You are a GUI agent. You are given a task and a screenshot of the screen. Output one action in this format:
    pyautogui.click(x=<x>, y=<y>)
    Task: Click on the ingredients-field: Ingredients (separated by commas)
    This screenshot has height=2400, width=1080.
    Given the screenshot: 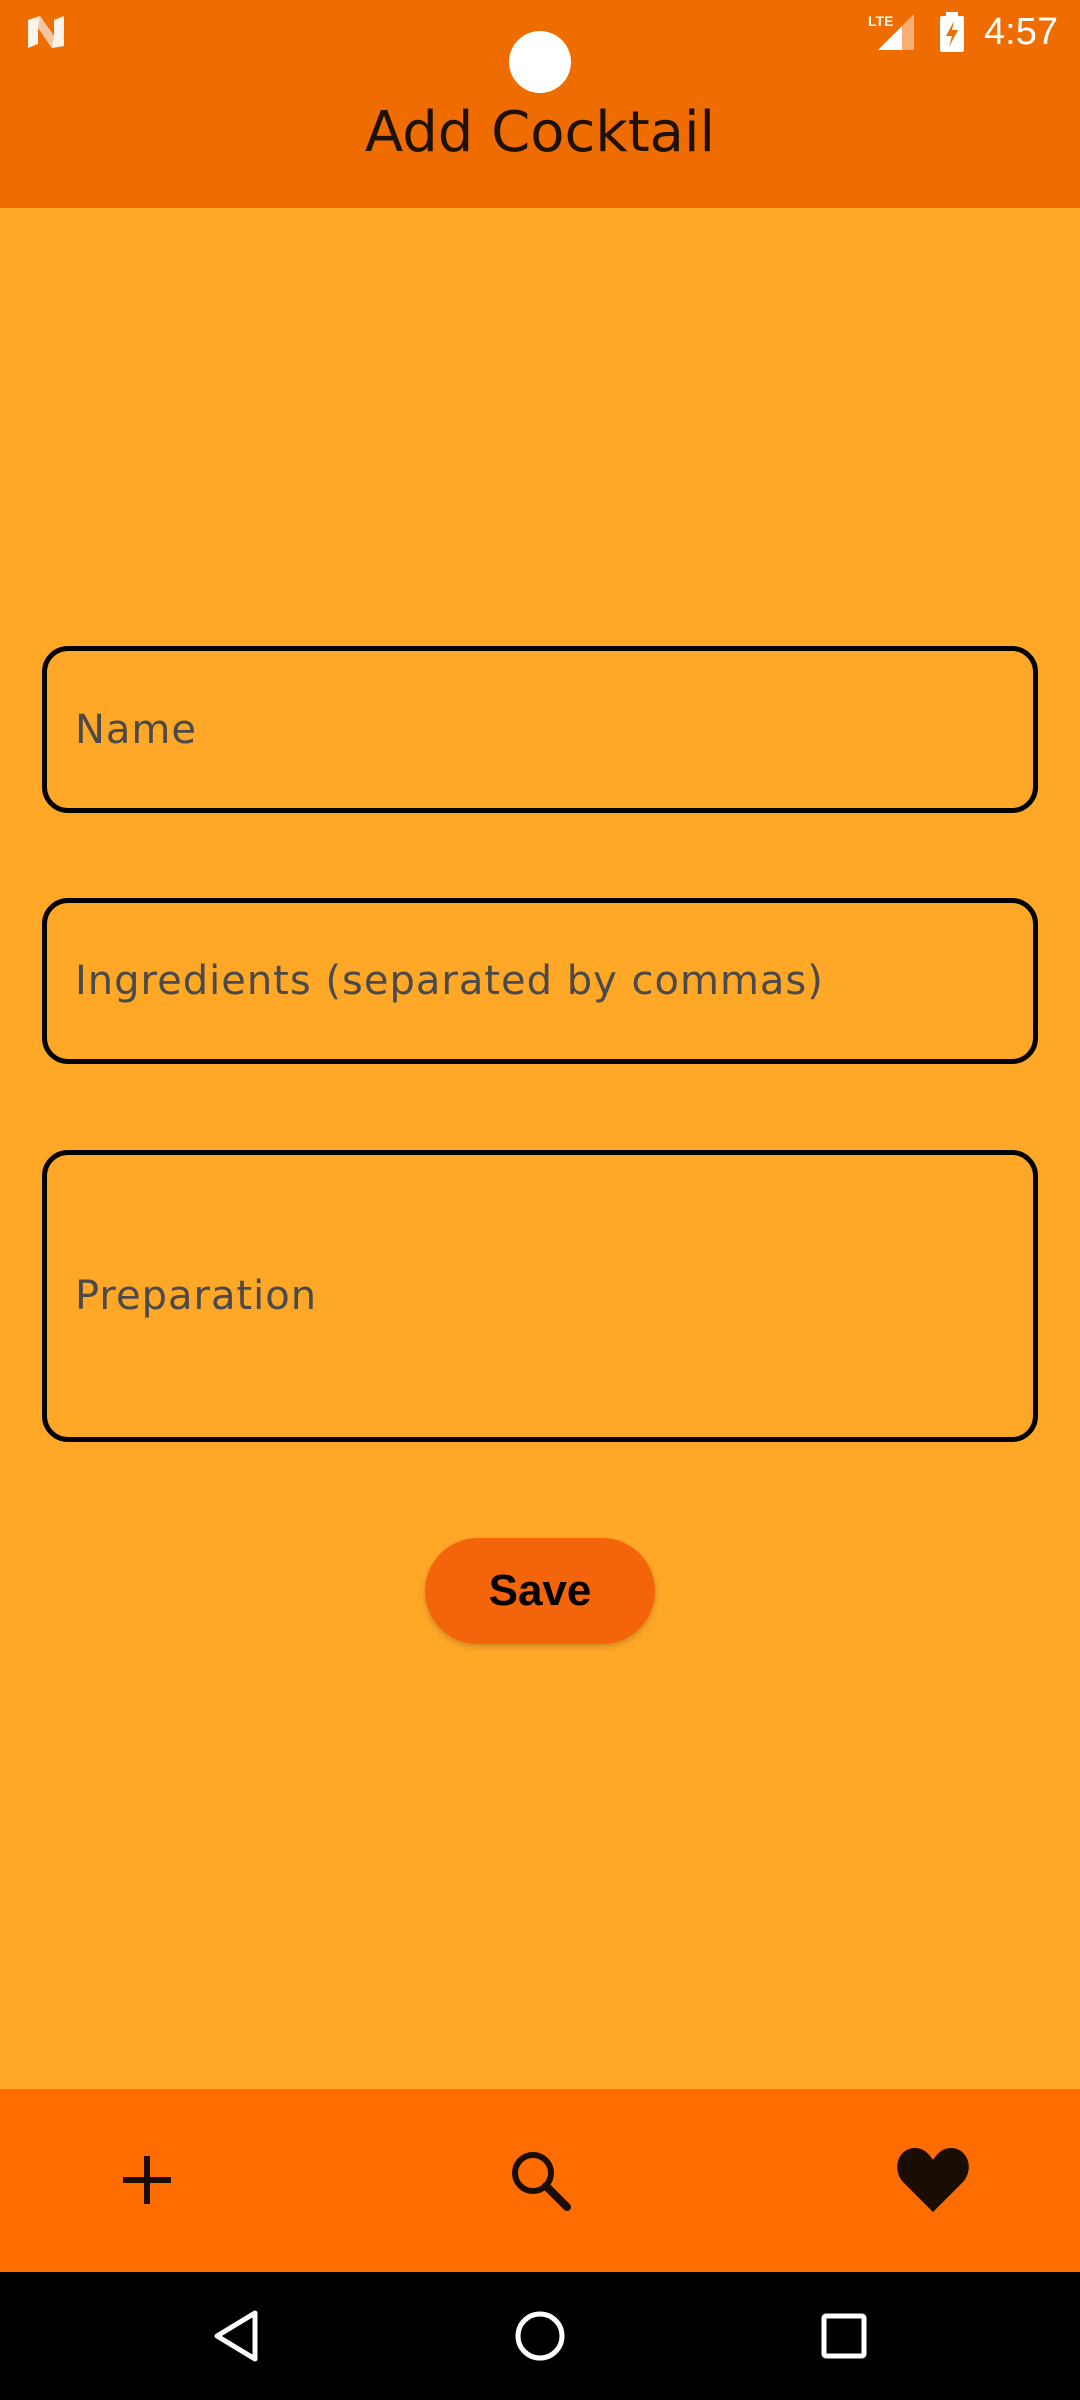 What is the action you would take?
    pyautogui.click(x=540, y=981)
    